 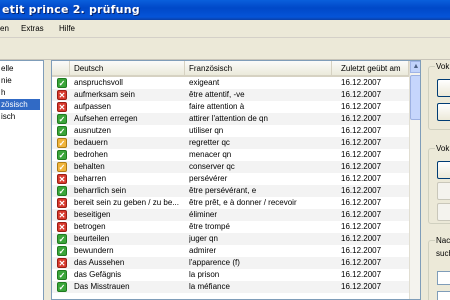 I want to click on table-row: ✓ bewundern admirer 16.12.2007, so click(x=230, y=251).